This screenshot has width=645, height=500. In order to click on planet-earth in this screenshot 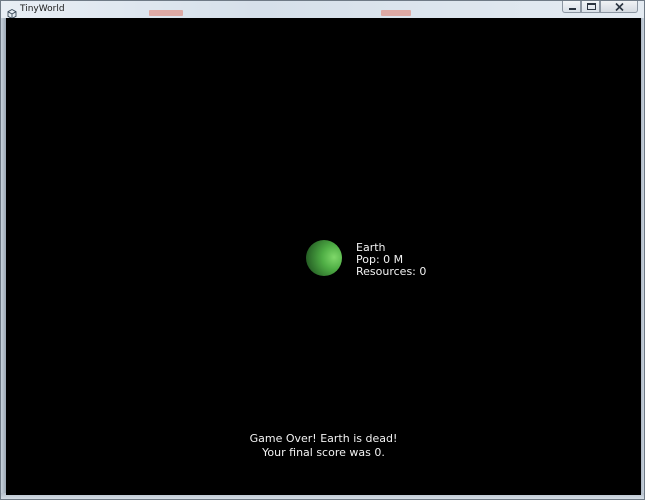, I will do `click(324, 258)`.